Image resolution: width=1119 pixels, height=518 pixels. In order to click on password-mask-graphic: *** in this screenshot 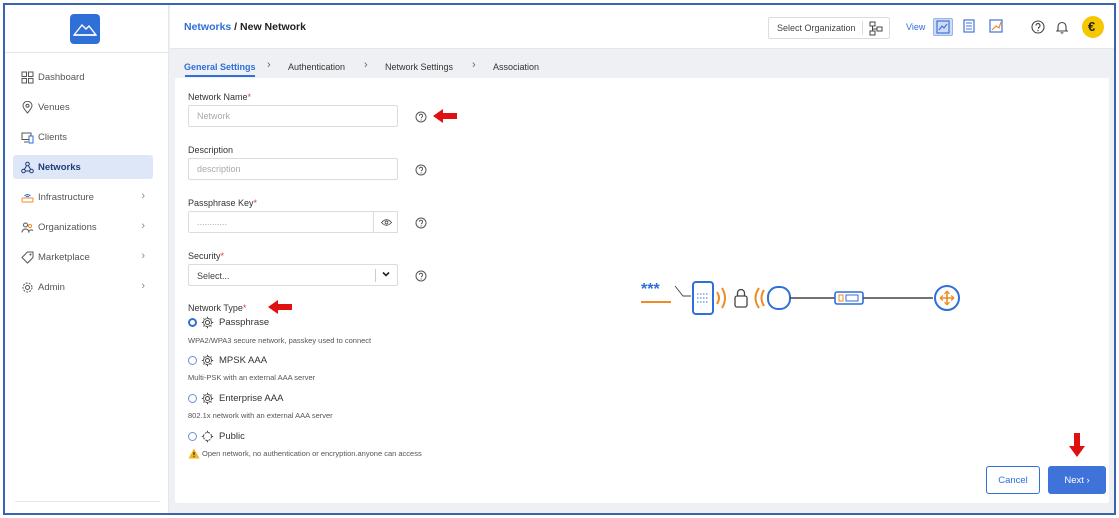, I will do `click(666, 292)`.